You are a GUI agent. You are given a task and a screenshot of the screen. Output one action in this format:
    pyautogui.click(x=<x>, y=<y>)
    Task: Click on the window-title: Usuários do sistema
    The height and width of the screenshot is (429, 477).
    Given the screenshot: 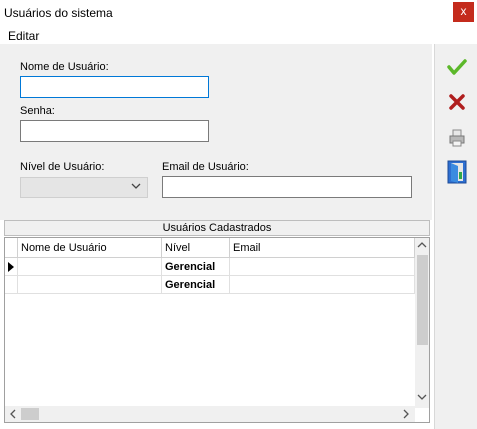 What is the action you would take?
    pyautogui.click(x=58, y=13)
    